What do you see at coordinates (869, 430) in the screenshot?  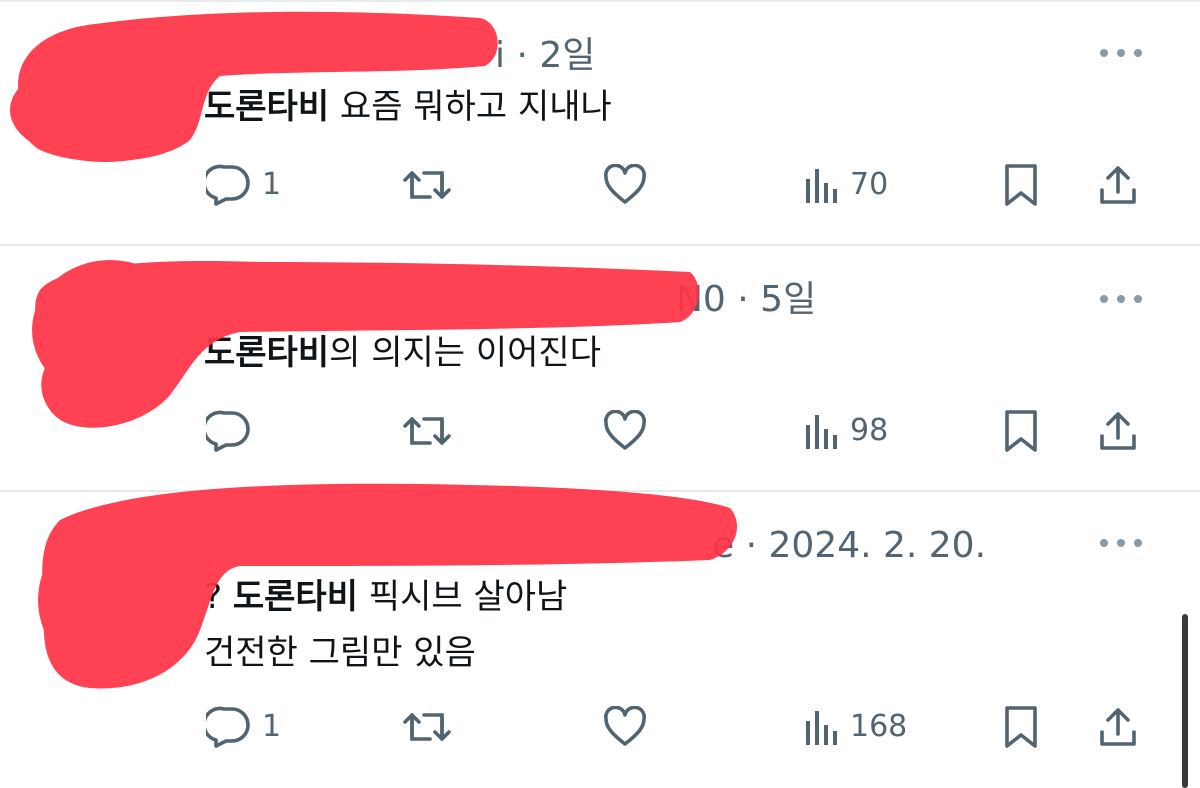 I see `view-count: 98` at bounding box center [869, 430].